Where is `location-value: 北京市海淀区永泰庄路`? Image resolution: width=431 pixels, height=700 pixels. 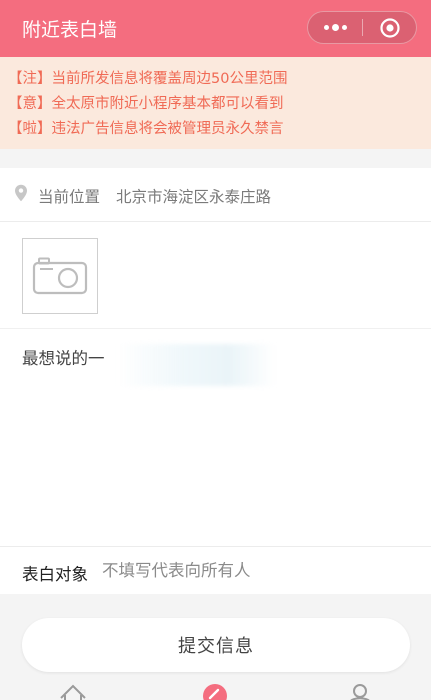
location-value: 北京市海淀区永泰庄路 is located at coordinates (194, 197).